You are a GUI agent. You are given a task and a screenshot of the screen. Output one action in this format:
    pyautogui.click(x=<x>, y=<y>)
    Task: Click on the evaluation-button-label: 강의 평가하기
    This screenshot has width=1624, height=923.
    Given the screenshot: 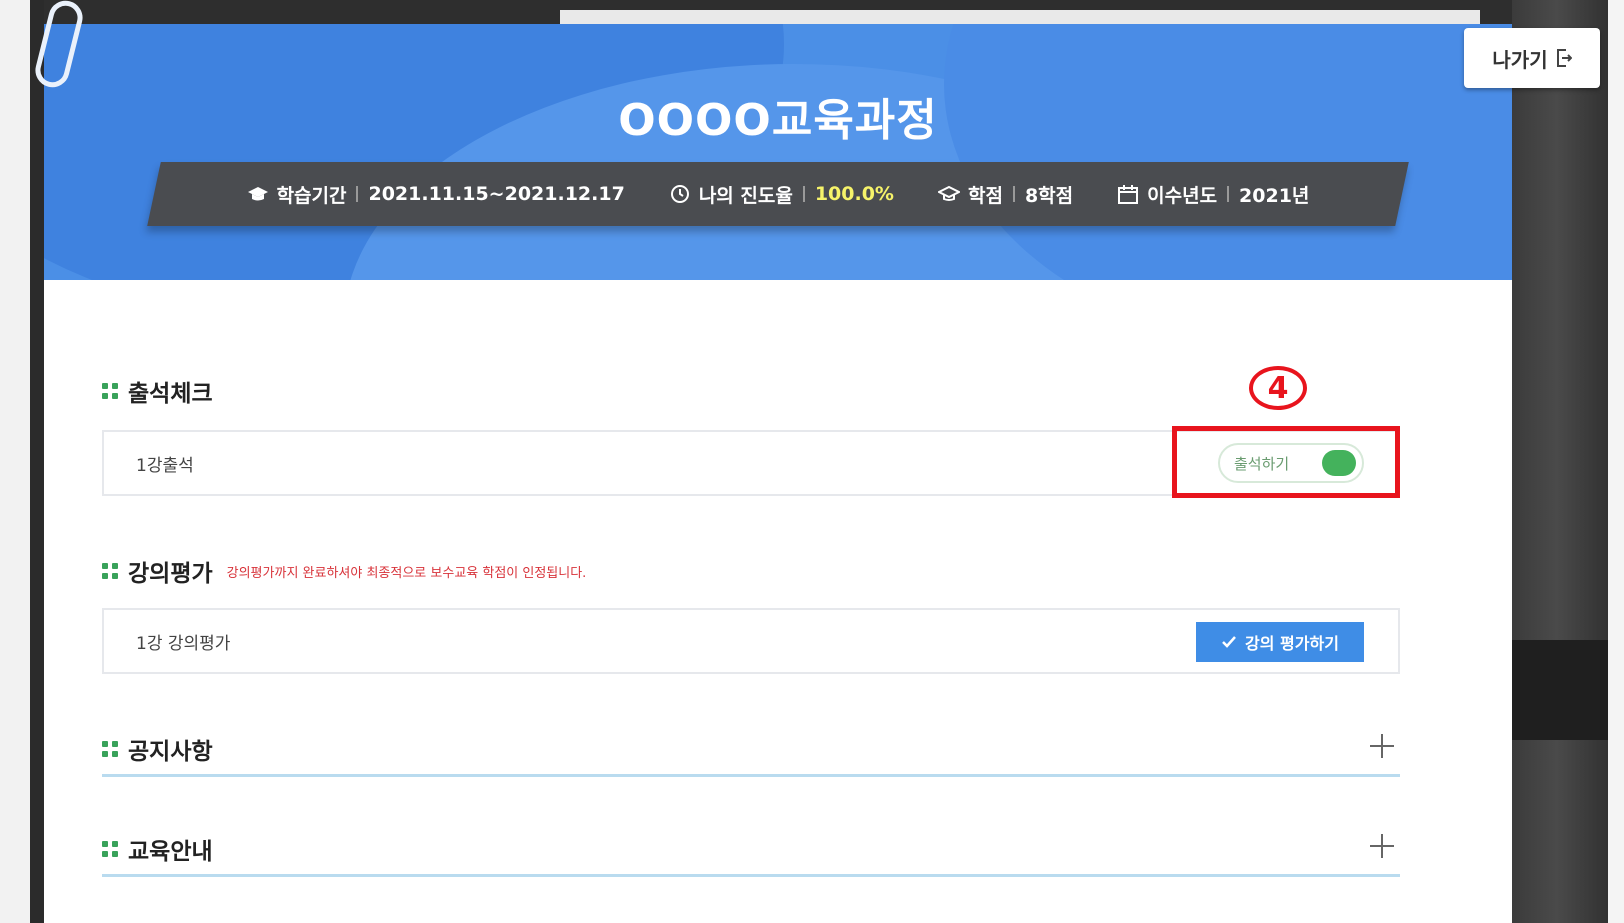 What is the action you would take?
    pyautogui.click(x=1292, y=643)
    